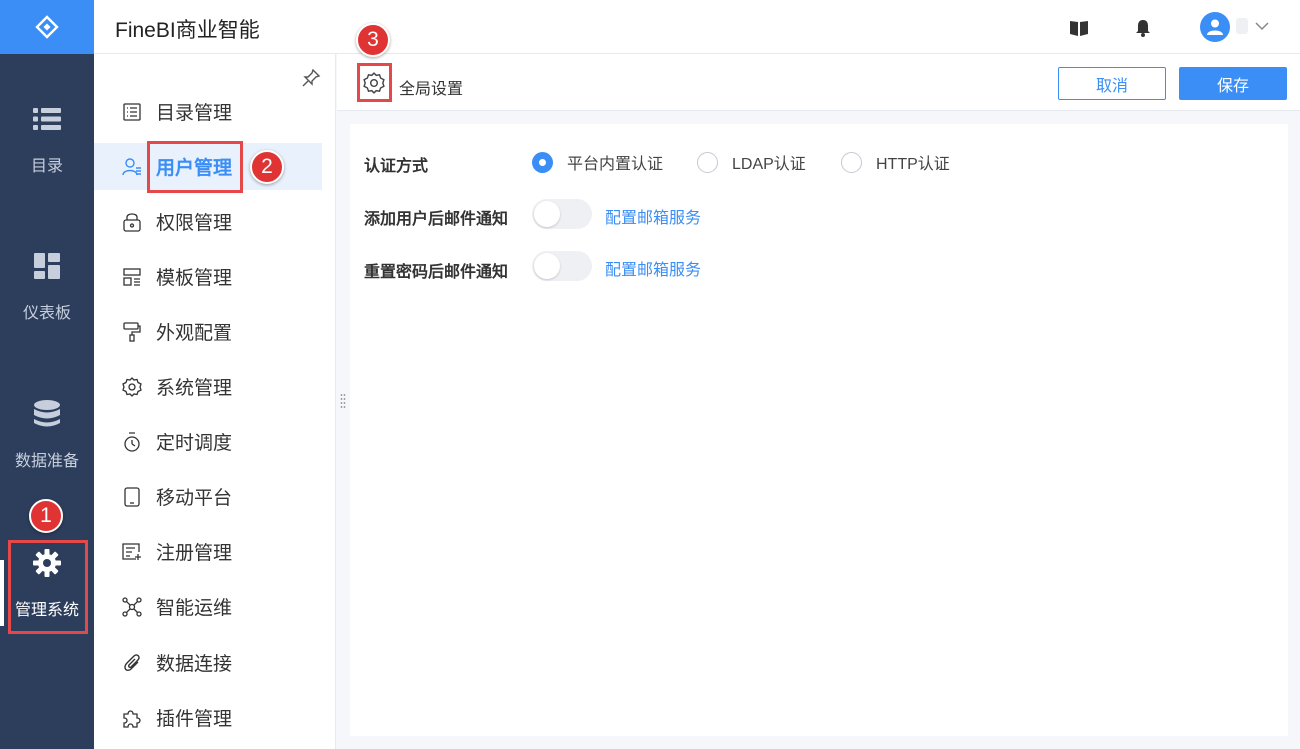  Describe the element at coordinates (1233, 83) in the screenshot. I see `save-button: 保存` at that location.